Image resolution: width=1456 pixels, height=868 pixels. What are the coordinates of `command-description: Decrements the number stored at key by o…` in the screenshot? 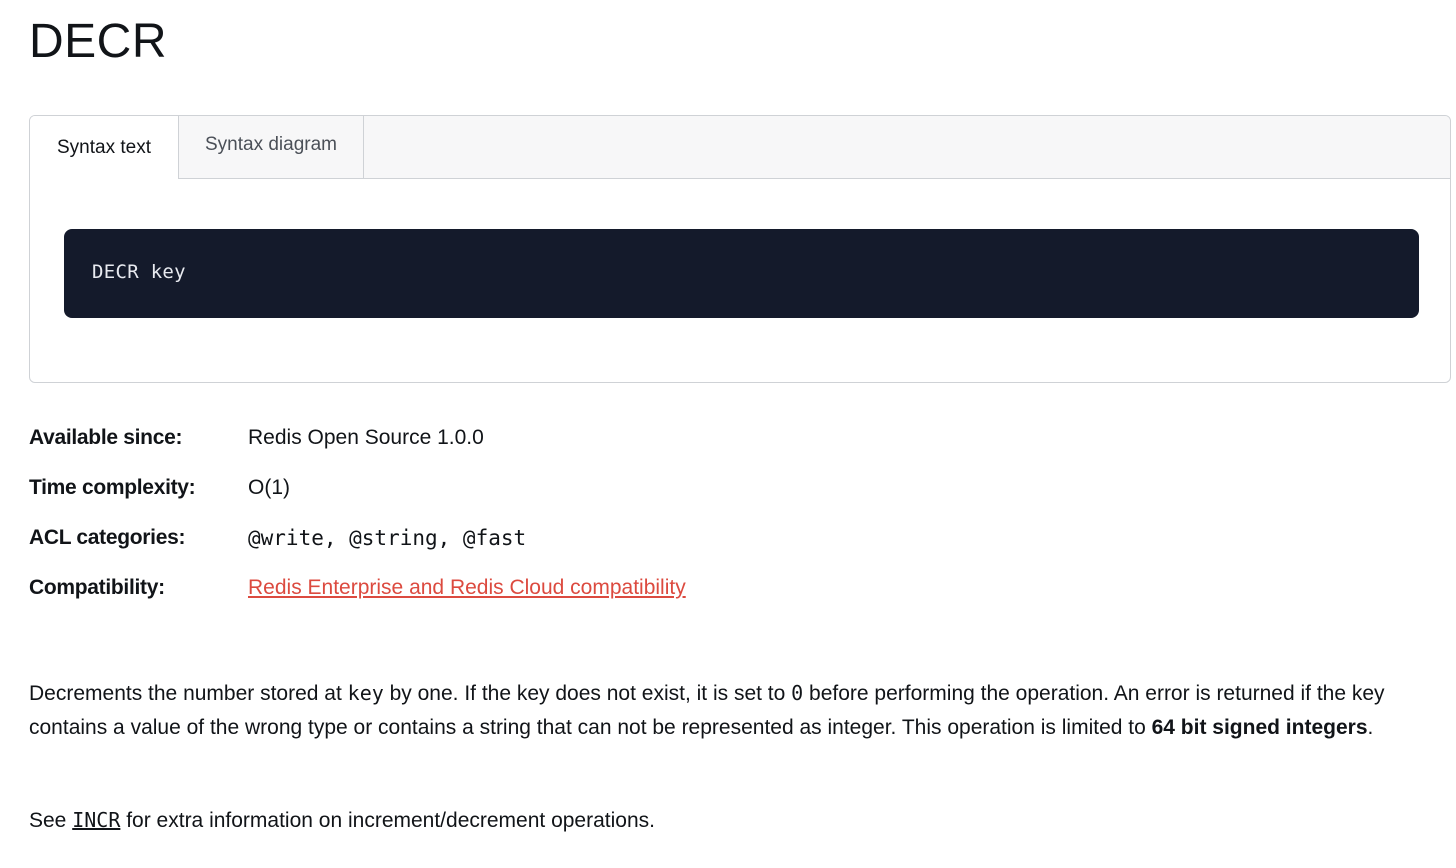 It's located at (729, 710).